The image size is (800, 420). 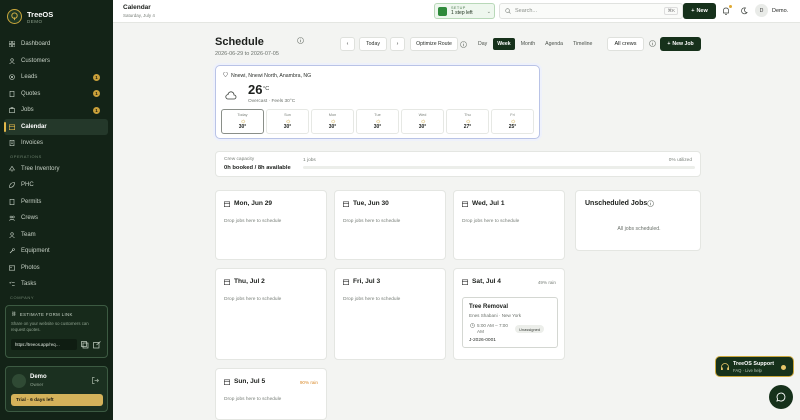 I want to click on sidebar-item-tasks: Tasks, so click(x=56, y=284).